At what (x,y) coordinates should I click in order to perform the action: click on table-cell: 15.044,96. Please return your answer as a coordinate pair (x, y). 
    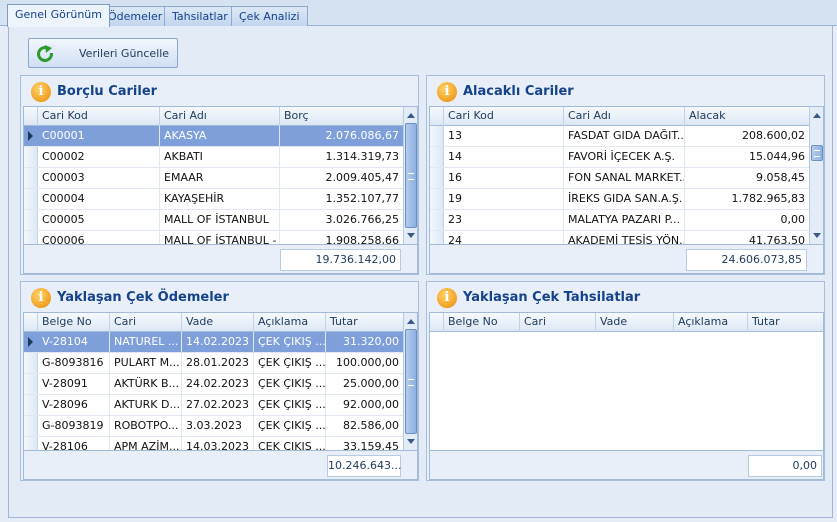
    Looking at the image, I should click on (747, 157).